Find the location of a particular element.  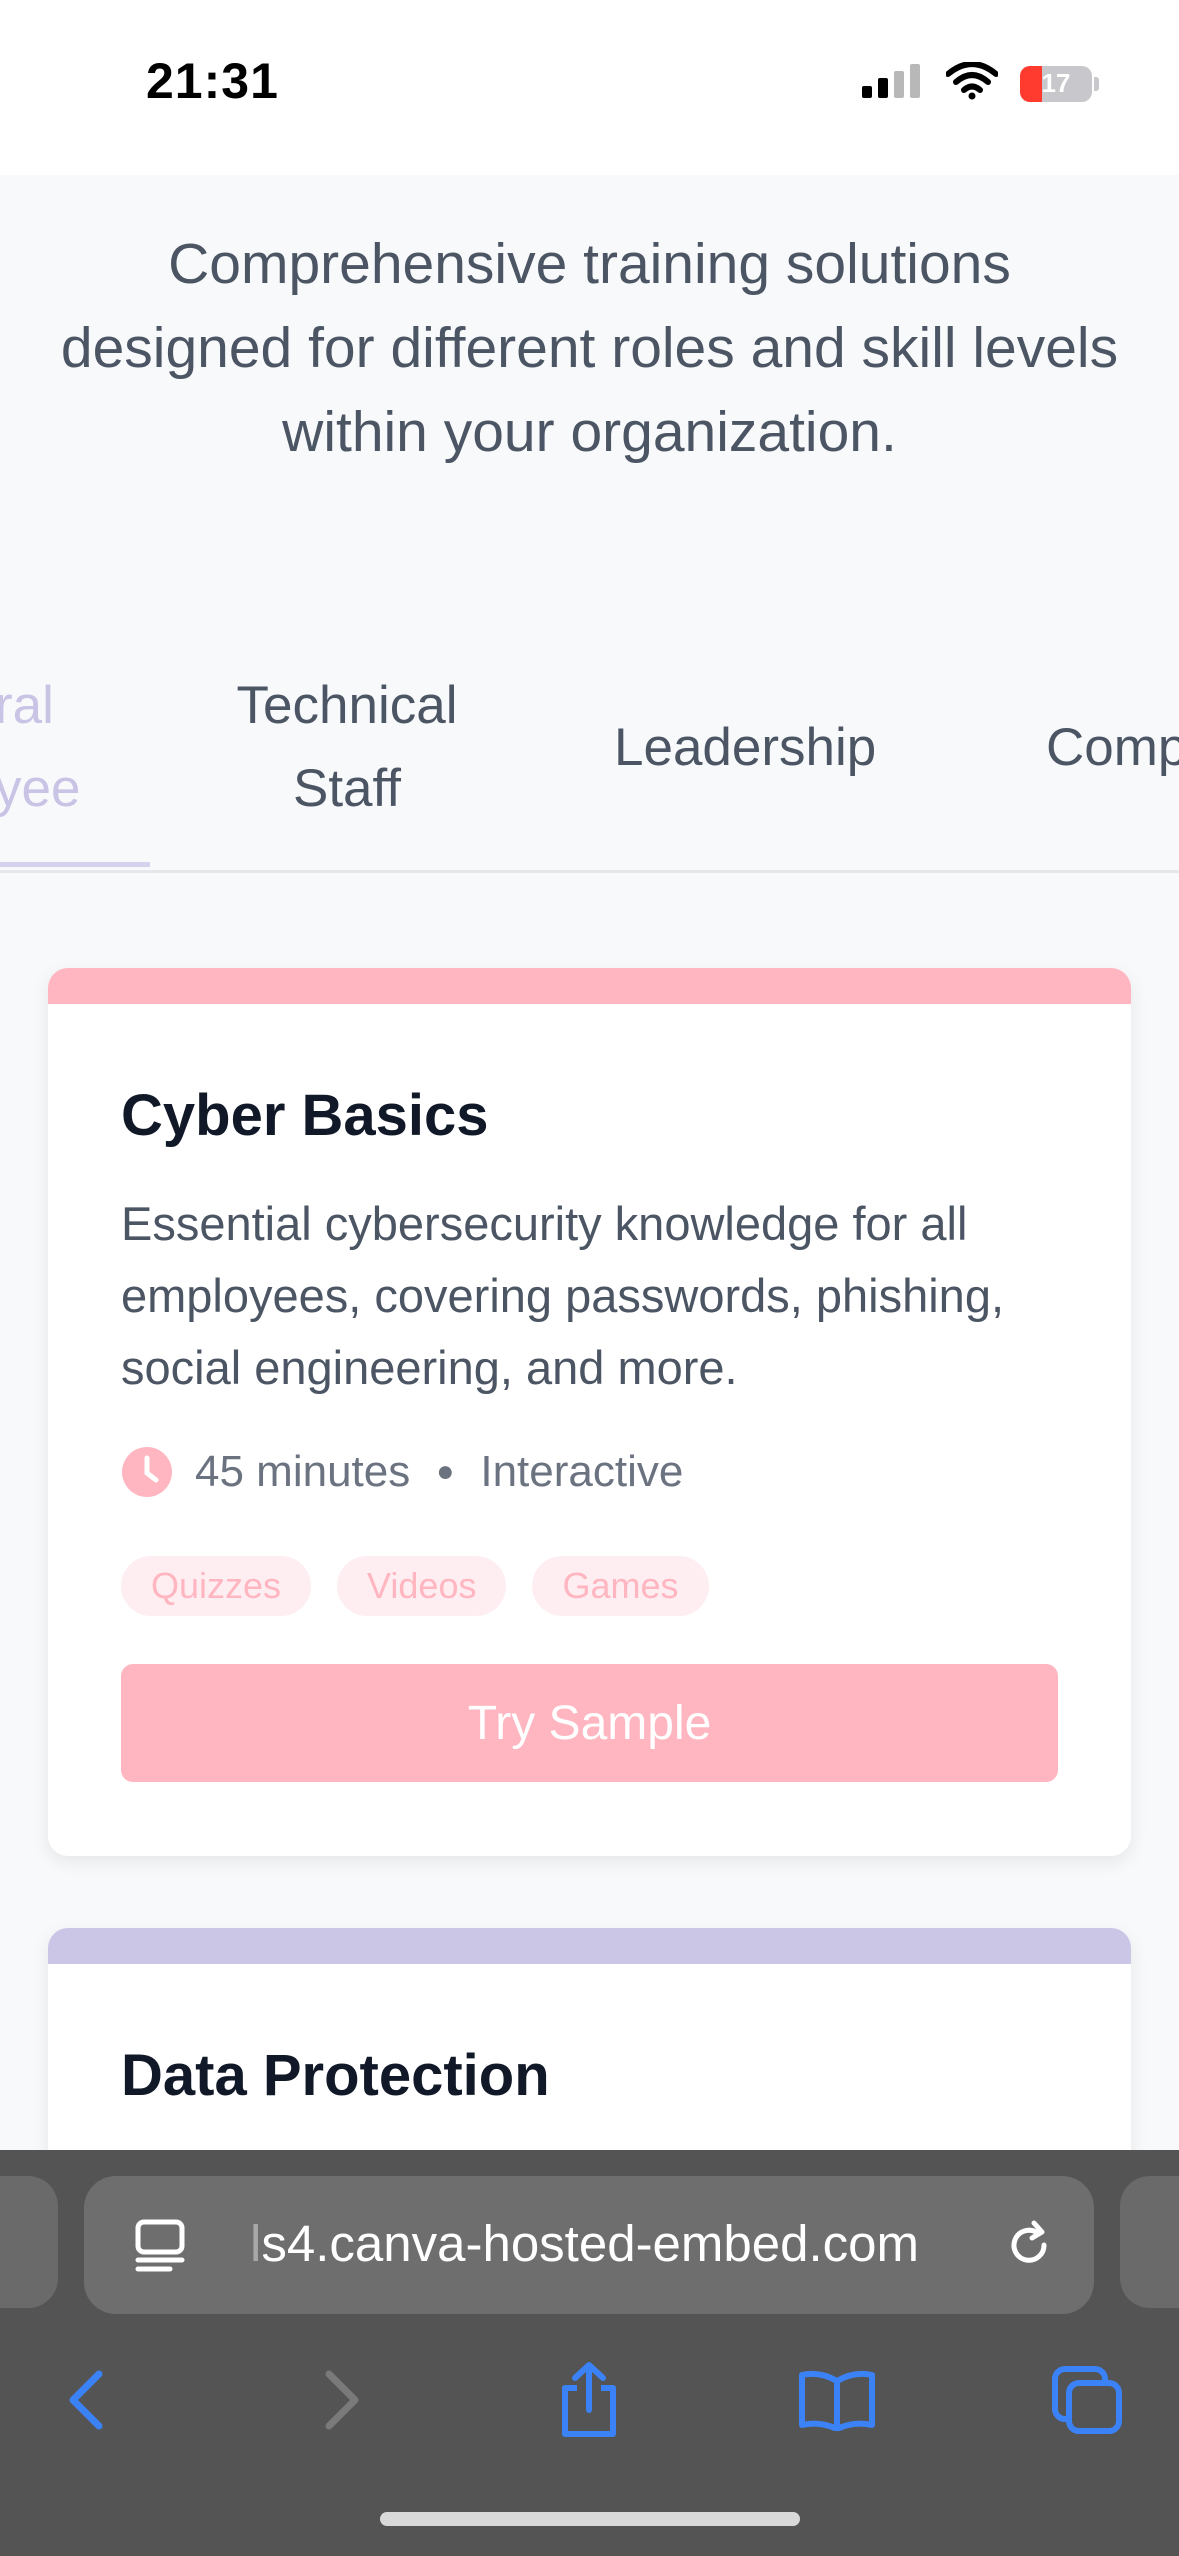

browser-nav-bar is located at coordinates (589, 2410).